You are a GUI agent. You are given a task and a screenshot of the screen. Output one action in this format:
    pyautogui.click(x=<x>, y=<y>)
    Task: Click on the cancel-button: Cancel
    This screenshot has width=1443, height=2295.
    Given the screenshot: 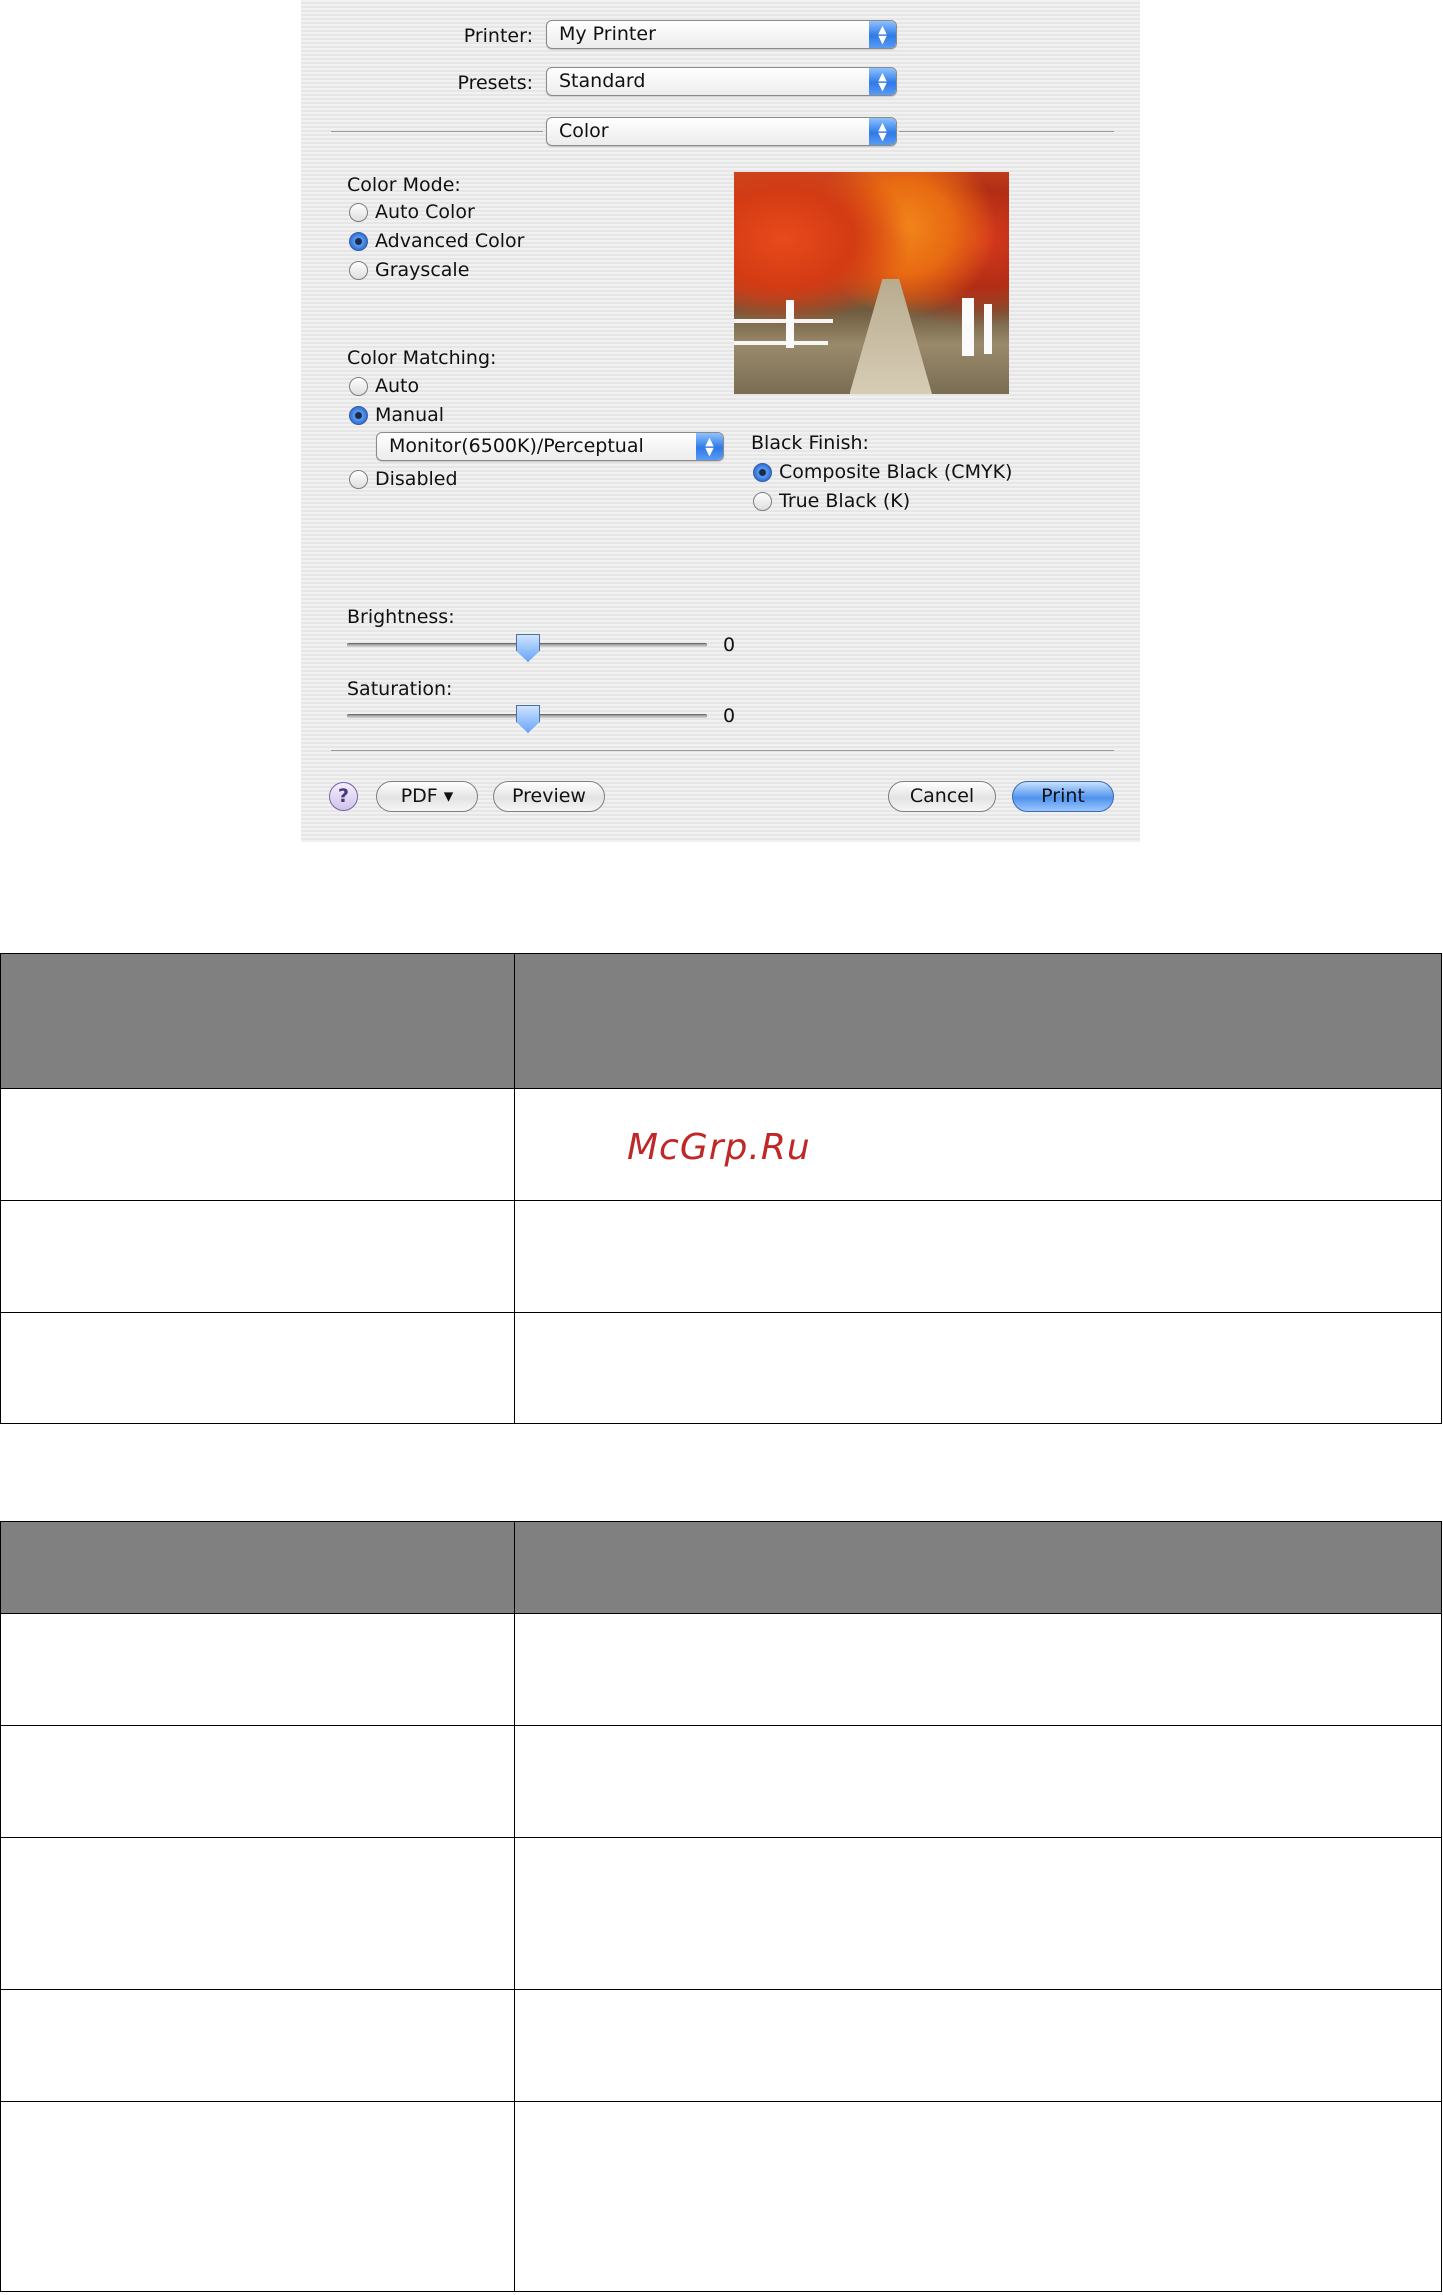 What is the action you would take?
    pyautogui.click(x=942, y=796)
    